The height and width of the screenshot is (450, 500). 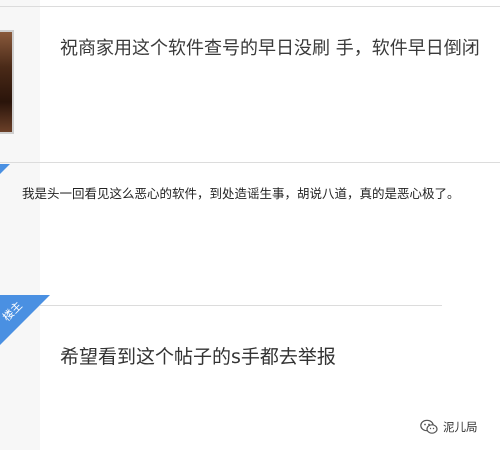 What do you see at coordinates (7, 82) in the screenshot?
I see `avatar` at bounding box center [7, 82].